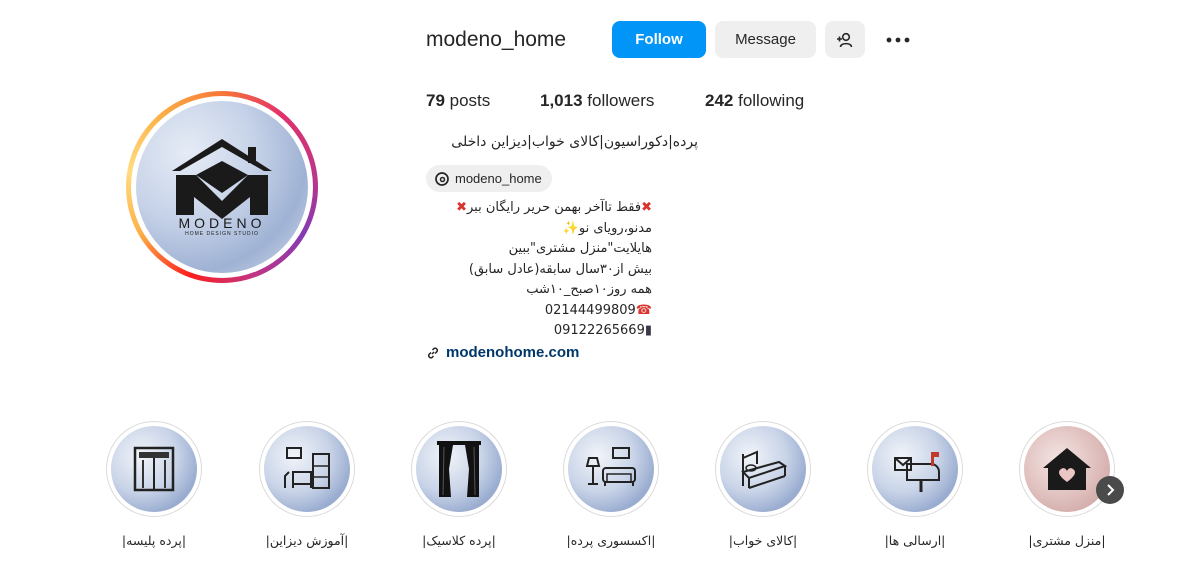 This screenshot has height=583, width=1200. I want to click on interior-room-icon, so click(307, 468).